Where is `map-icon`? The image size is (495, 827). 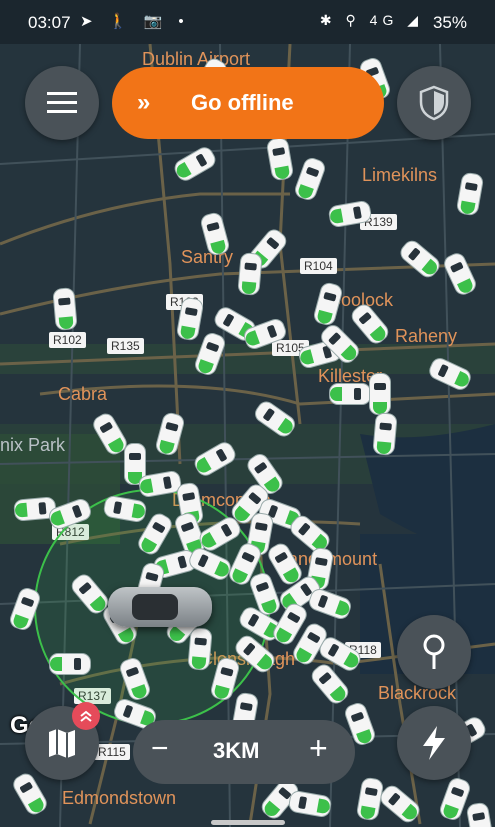 map-icon is located at coordinates (62, 743).